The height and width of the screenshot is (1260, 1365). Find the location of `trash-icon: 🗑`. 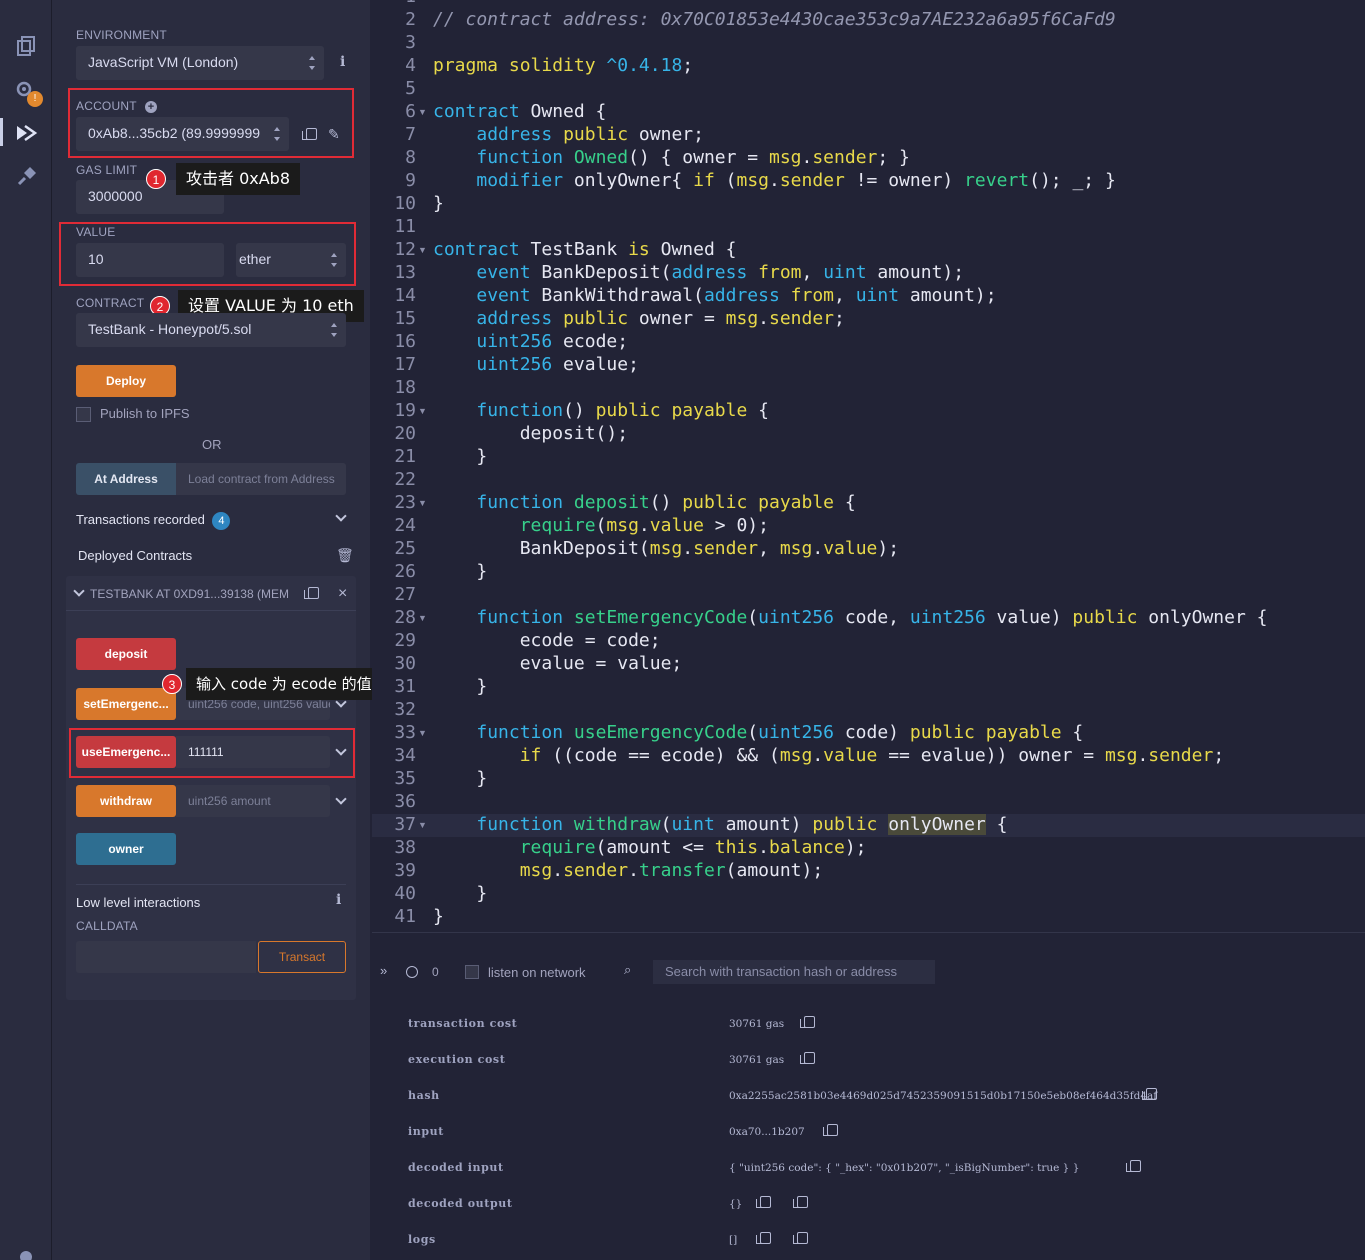

trash-icon: 🗑 is located at coordinates (345, 555).